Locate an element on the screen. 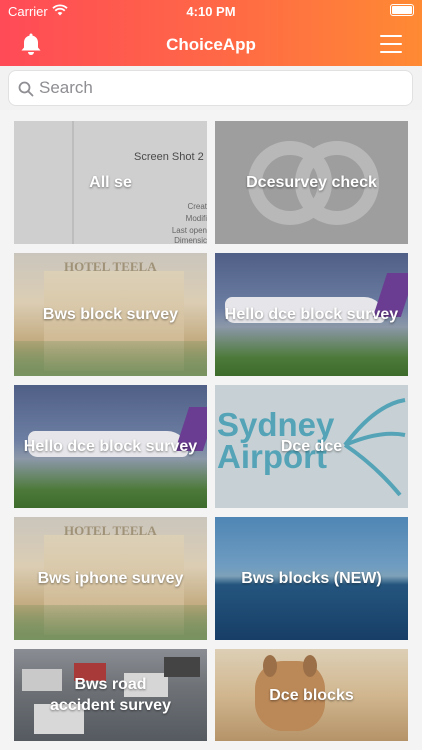 This screenshot has height=750, width=422. tile-label: Bws iphone survey is located at coordinates (110, 578).